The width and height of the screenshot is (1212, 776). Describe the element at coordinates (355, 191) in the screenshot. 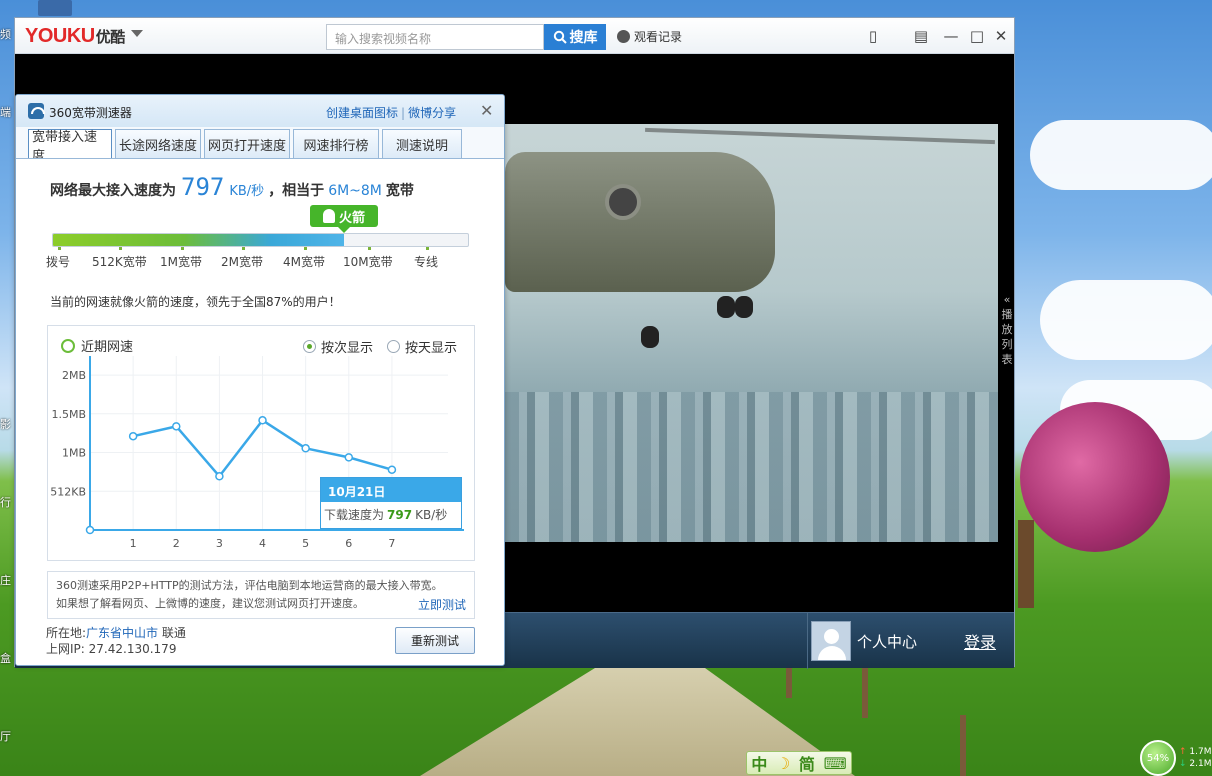

I see `band-equivalent: 6M~8M` at that location.